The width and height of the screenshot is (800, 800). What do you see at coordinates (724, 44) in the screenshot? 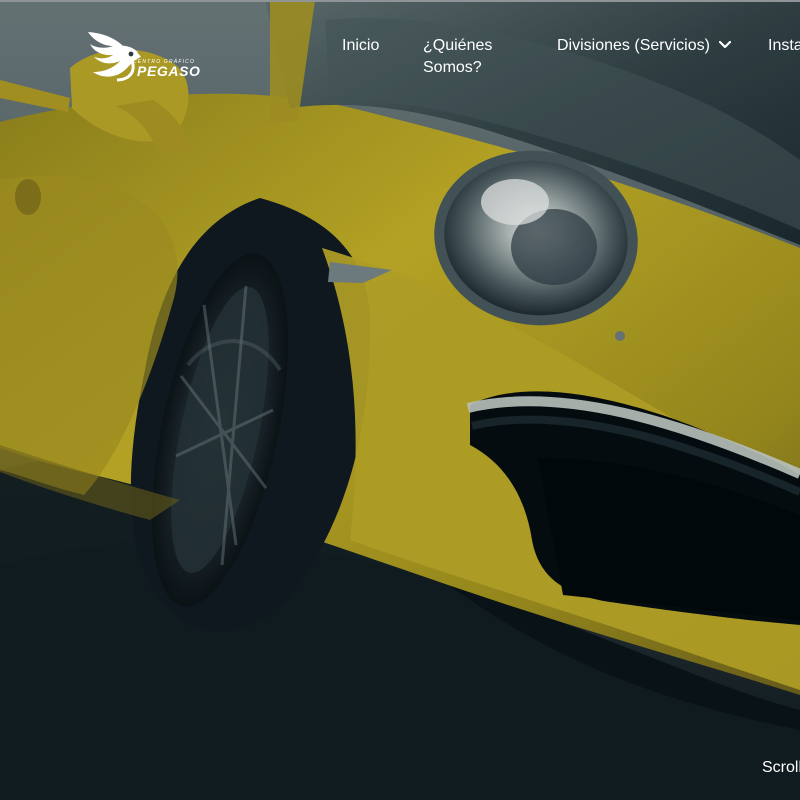
I see `chevron-down-icon` at bounding box center [724, 44].